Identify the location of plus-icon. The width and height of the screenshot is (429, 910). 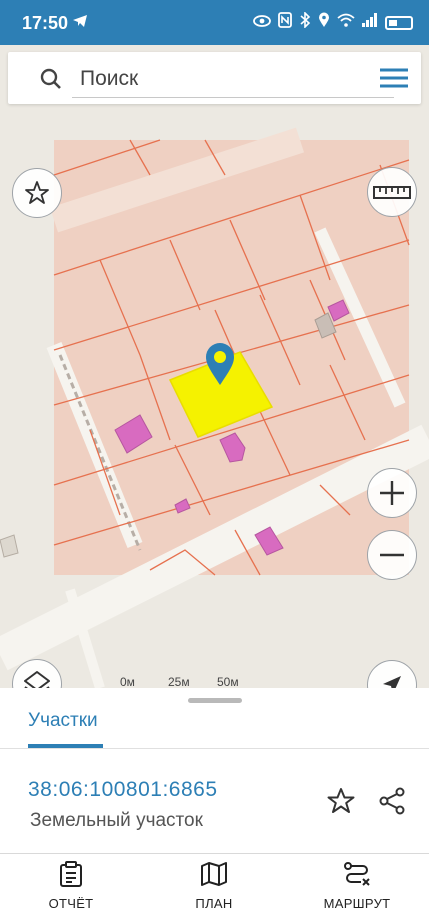
(392, 493).